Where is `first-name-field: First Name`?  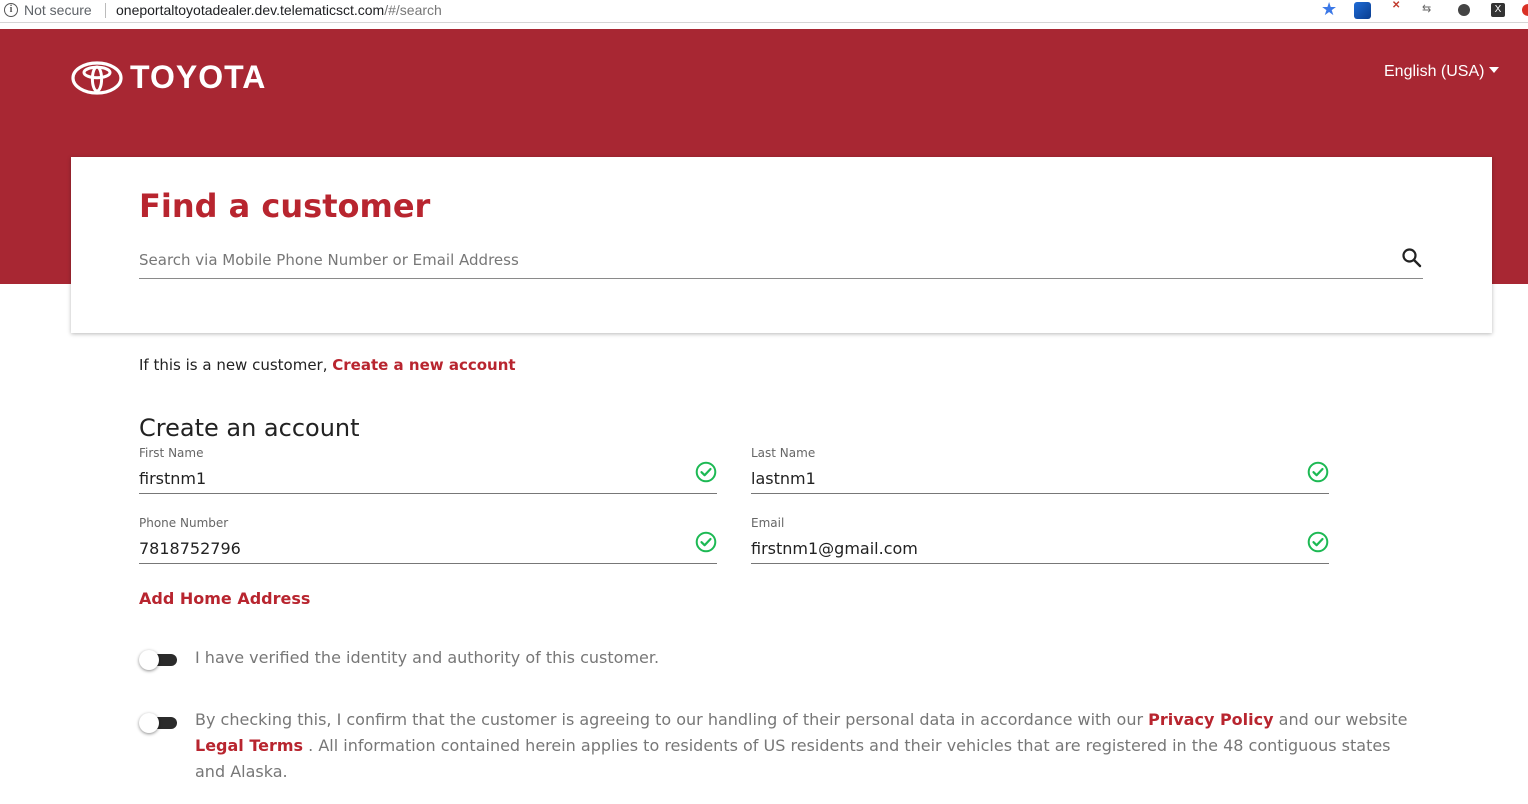
first-name-field: First Name is located at coordinates (428, 470).